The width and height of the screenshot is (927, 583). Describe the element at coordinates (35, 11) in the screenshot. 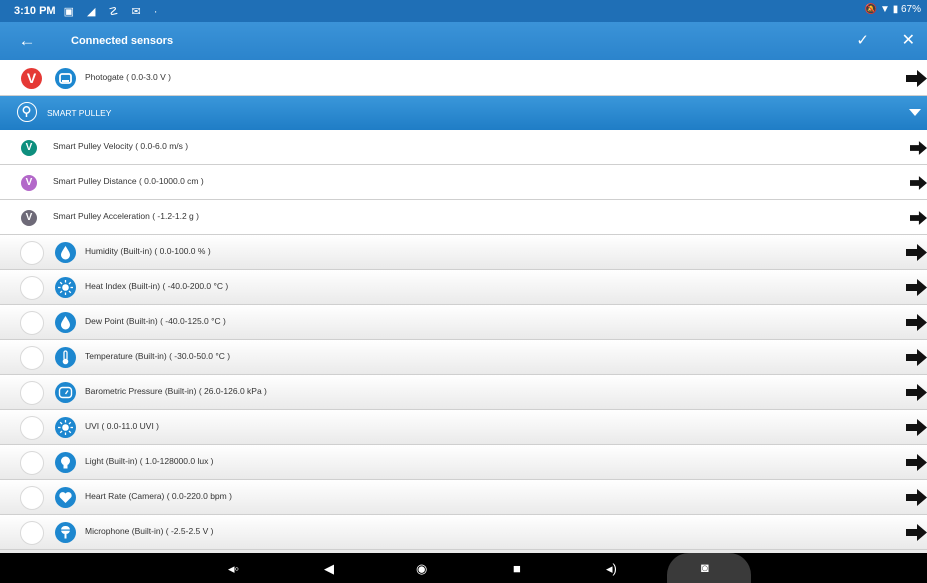

I see `status-time: 3:10 PM` at that location.